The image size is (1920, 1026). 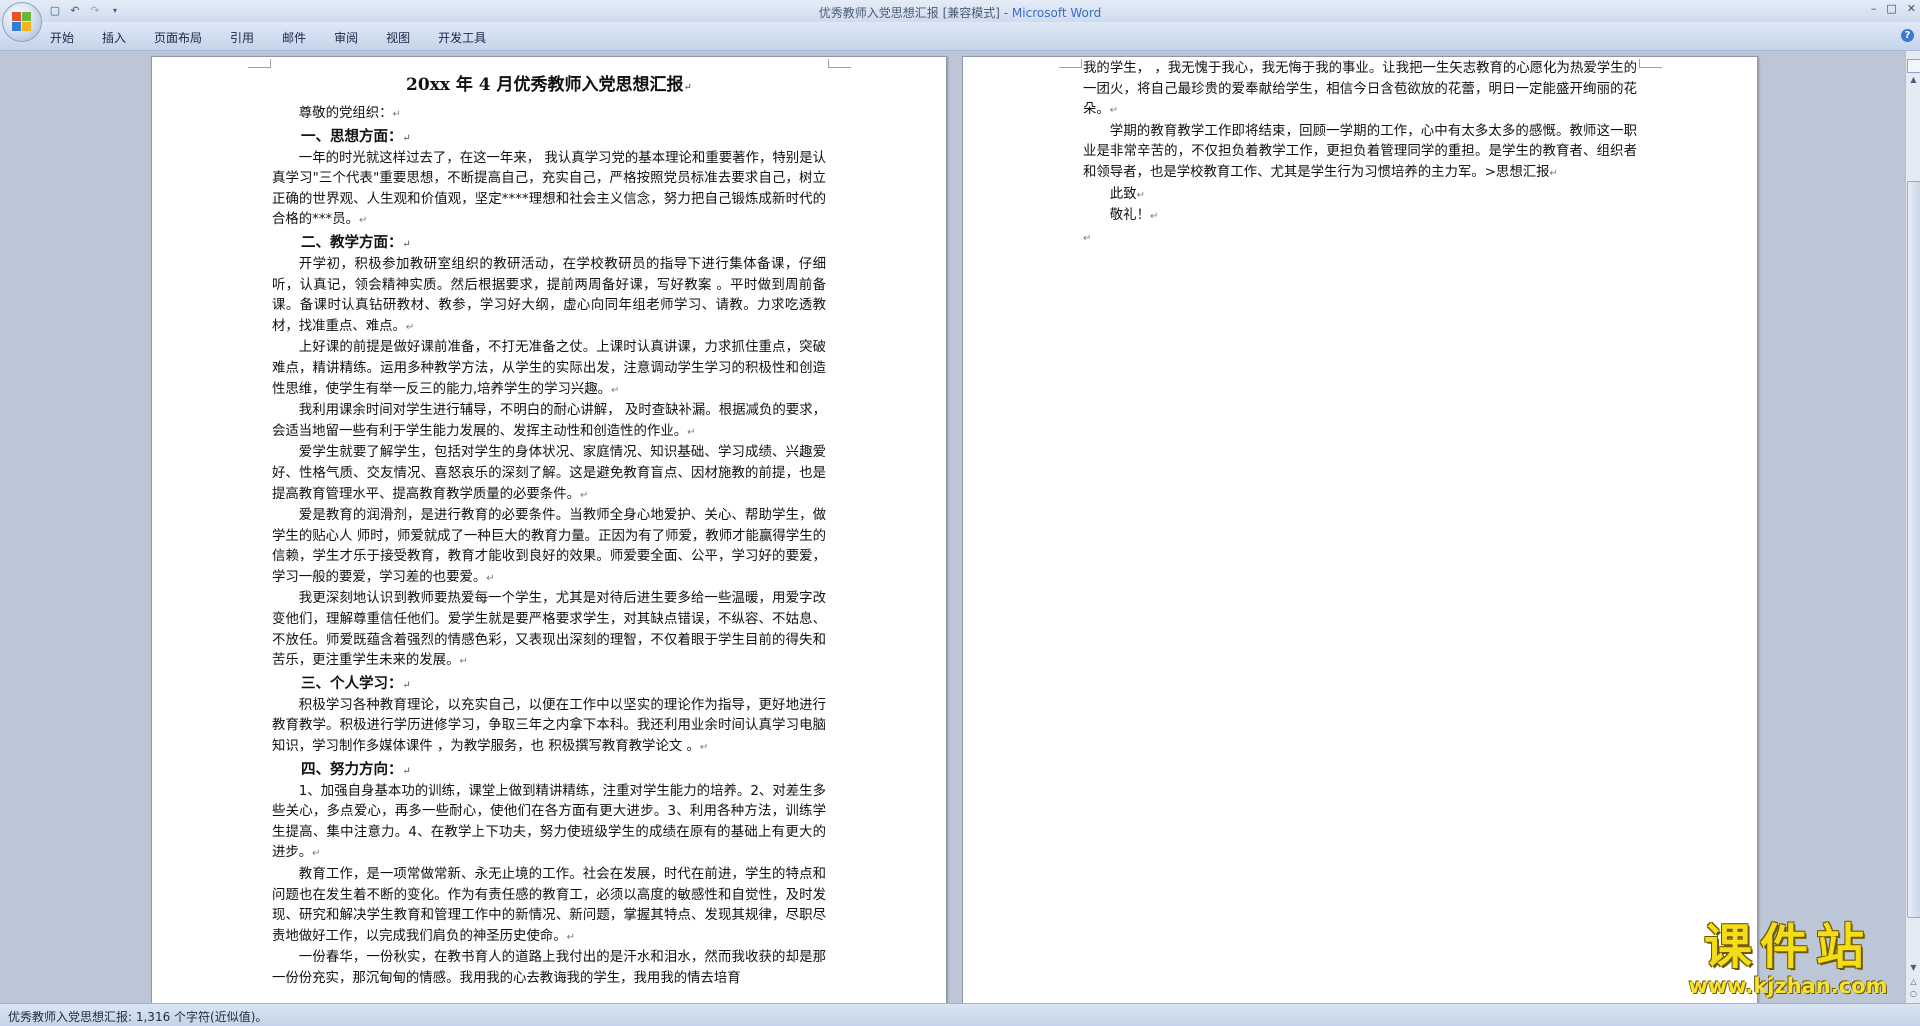 I want to click on ruler-toggle-icon, so click(x=1913, y=66).